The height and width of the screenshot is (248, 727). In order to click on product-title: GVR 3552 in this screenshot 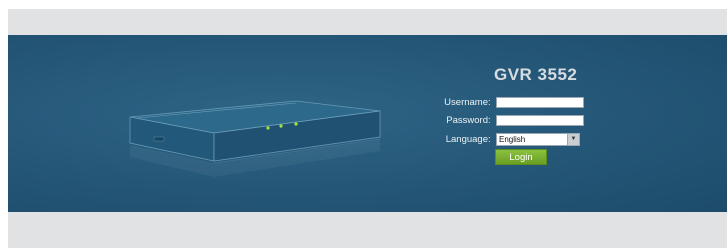, I will do `click(536, 74)`.